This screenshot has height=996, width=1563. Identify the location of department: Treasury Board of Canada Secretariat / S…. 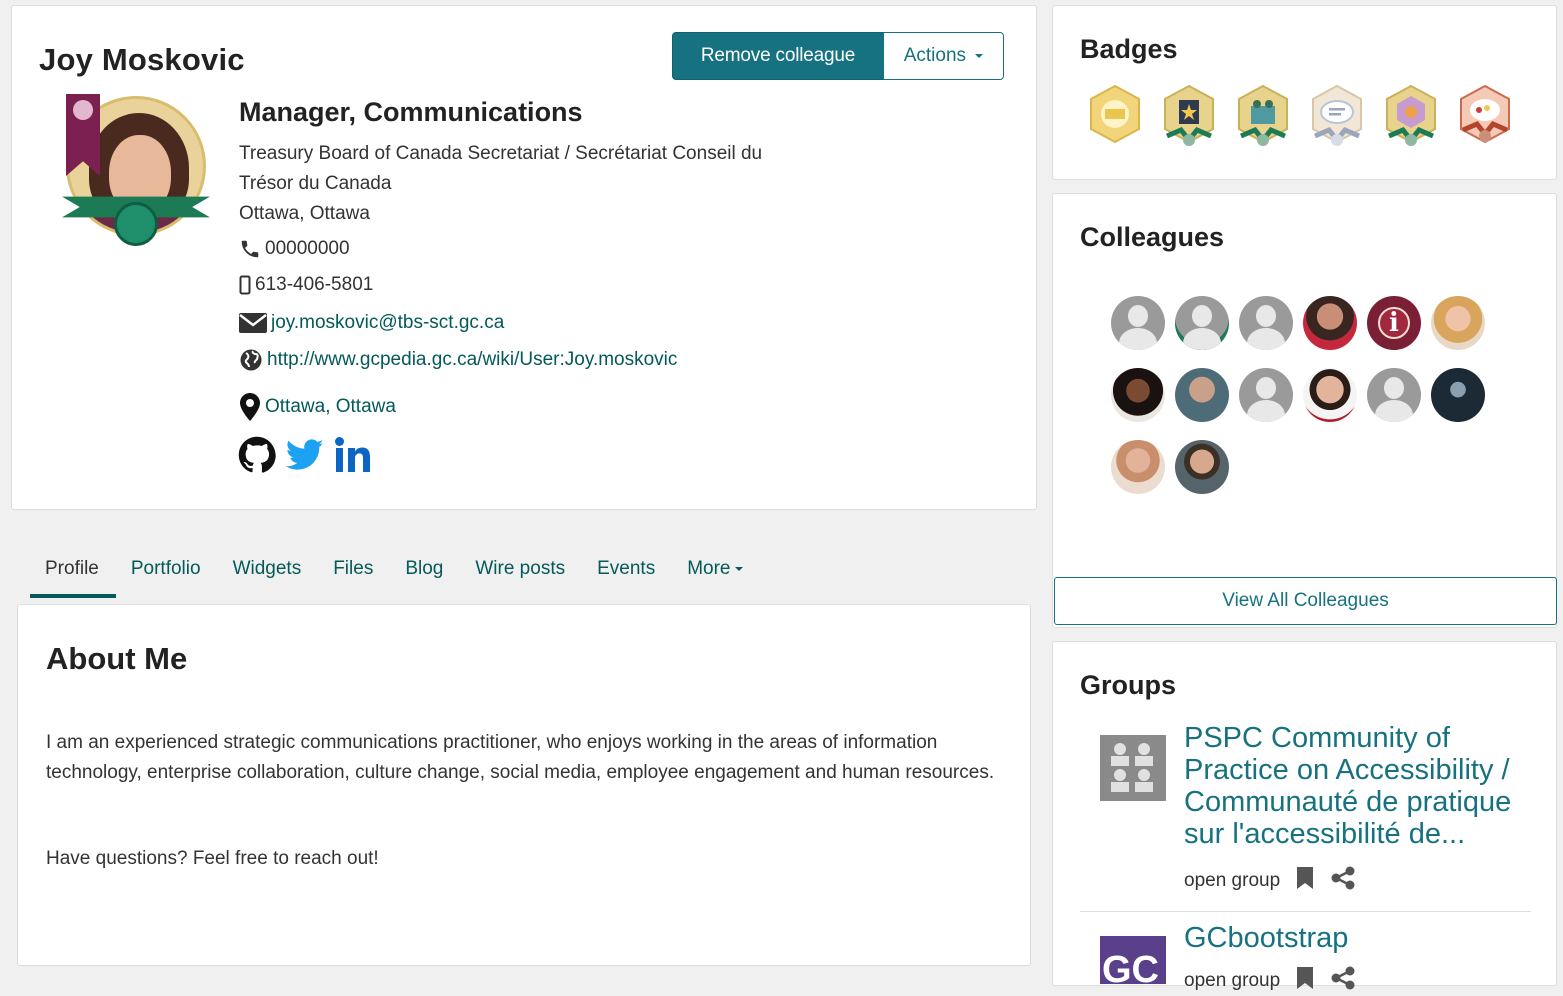
(501, 153).